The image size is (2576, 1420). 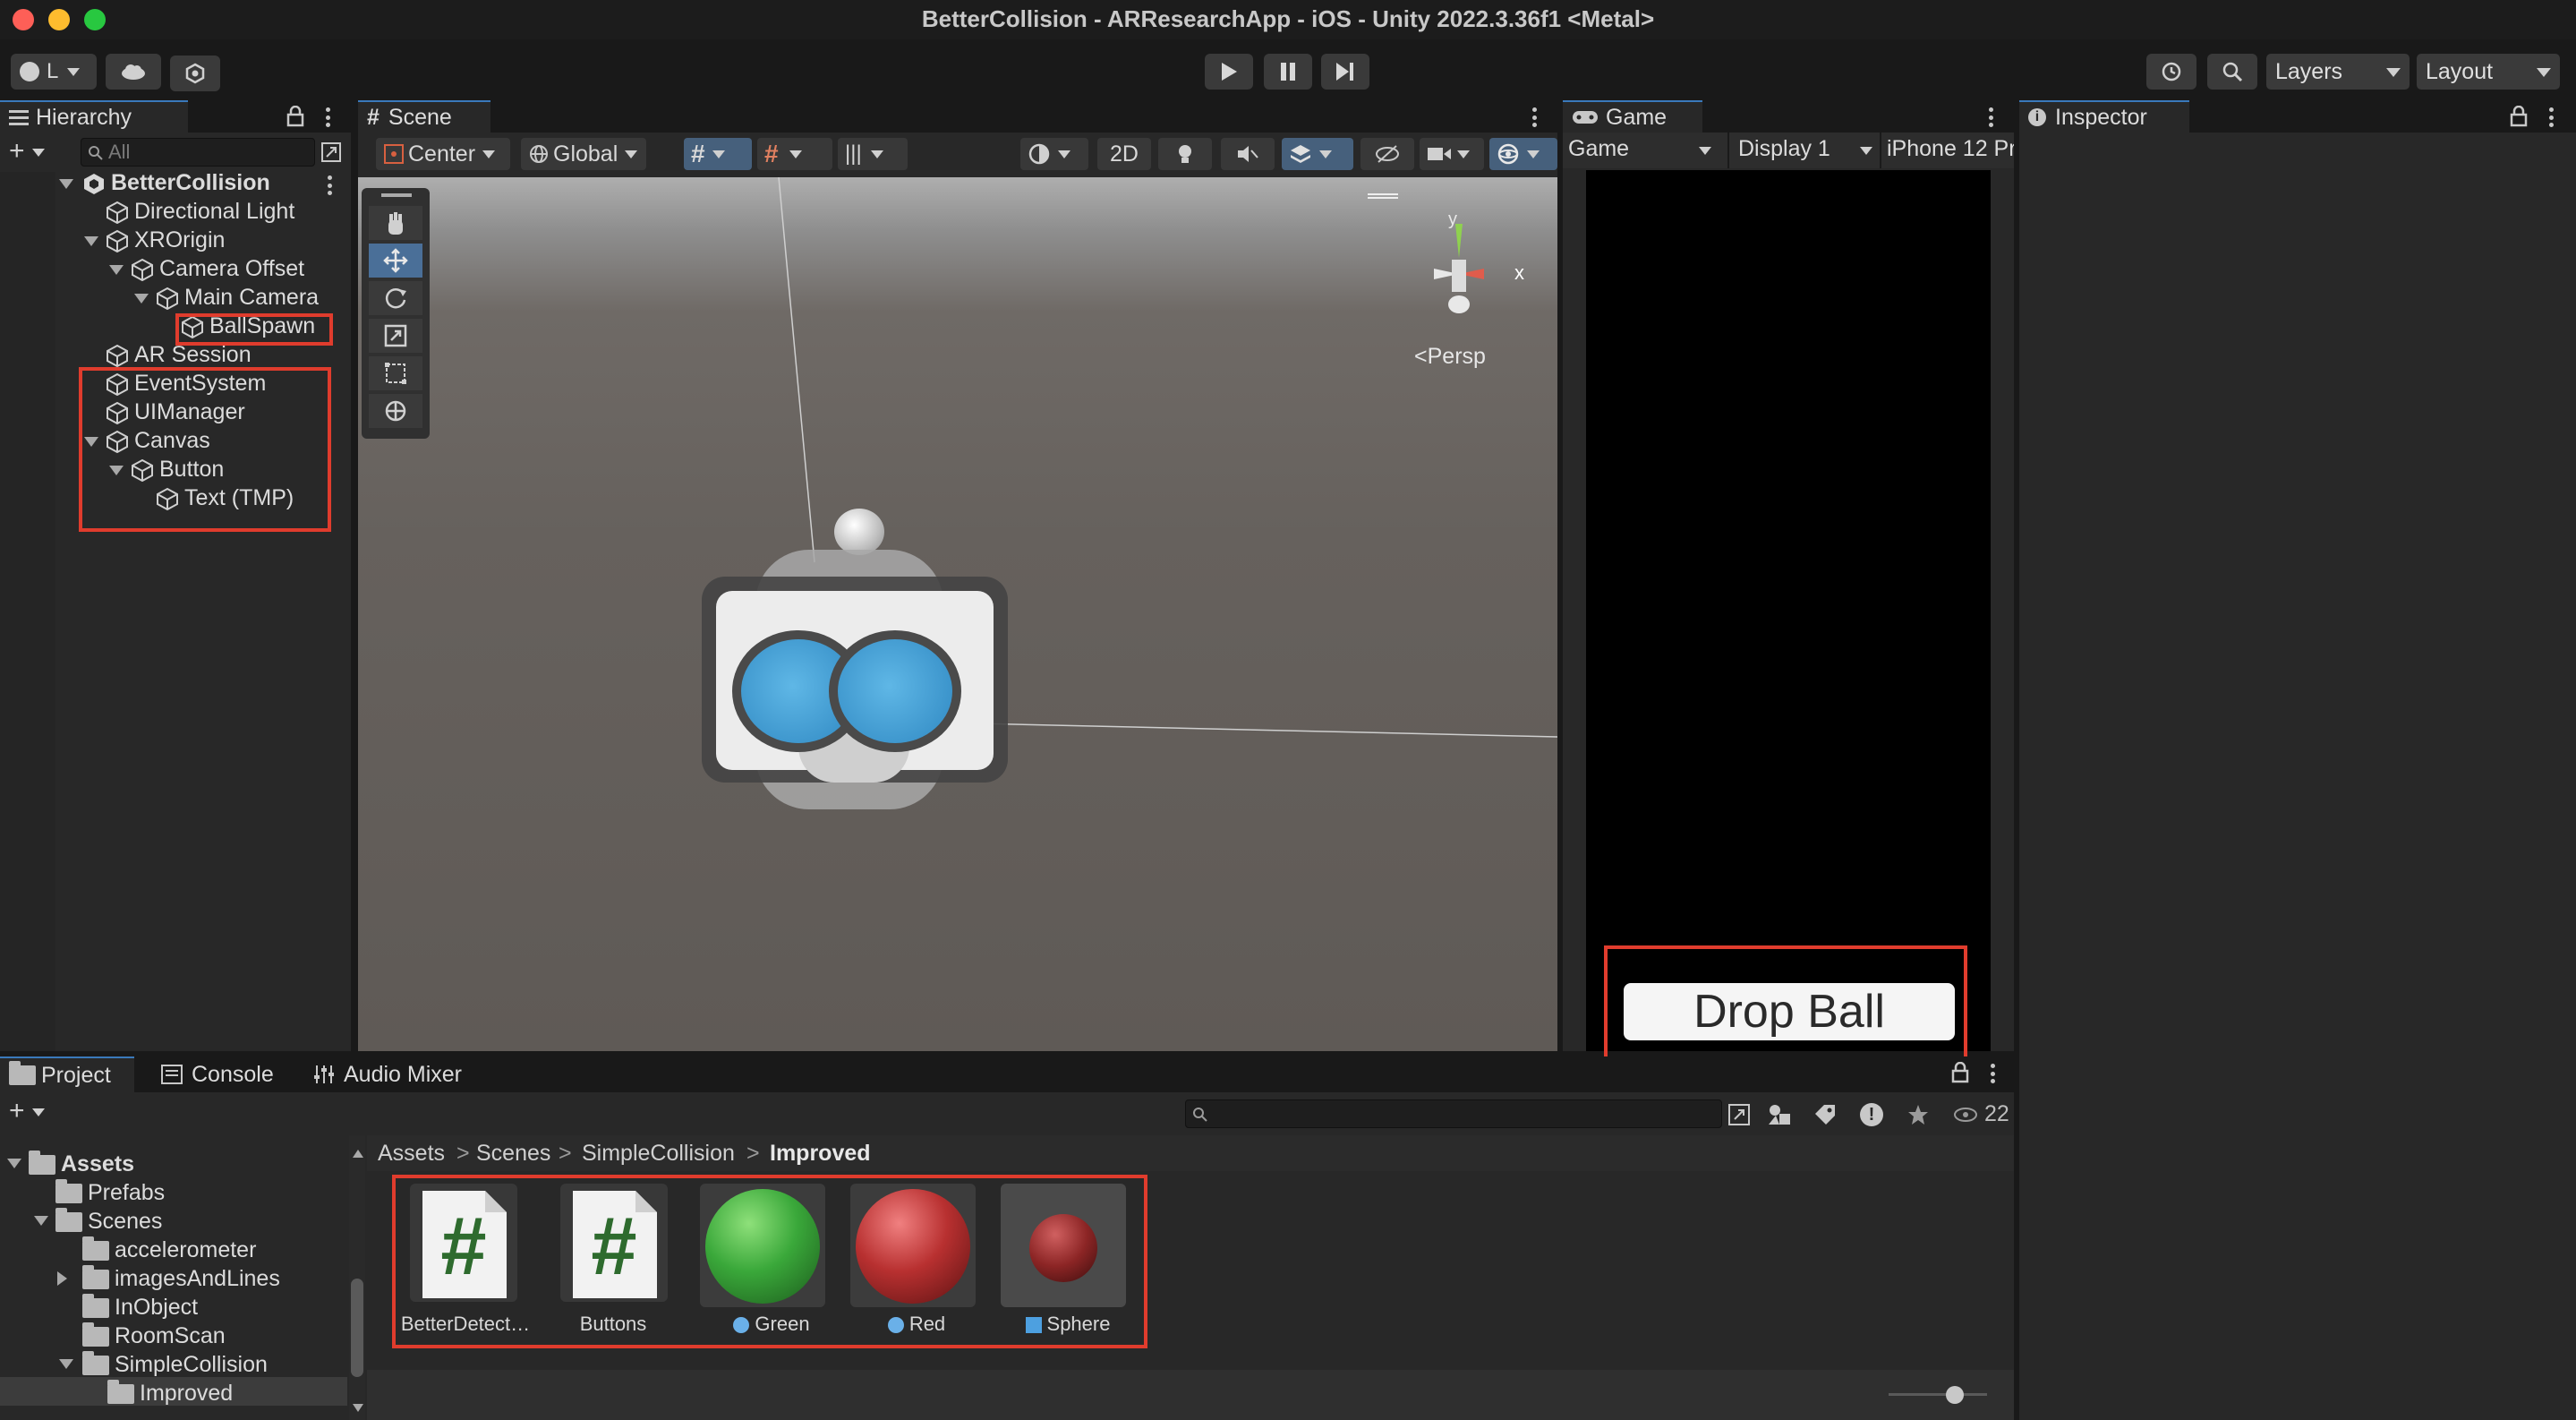 What do you see at coordinates (108, 1221) in the screenshot?
I see `folder-scenes: Scenes` at bounding box center [108, 1221].